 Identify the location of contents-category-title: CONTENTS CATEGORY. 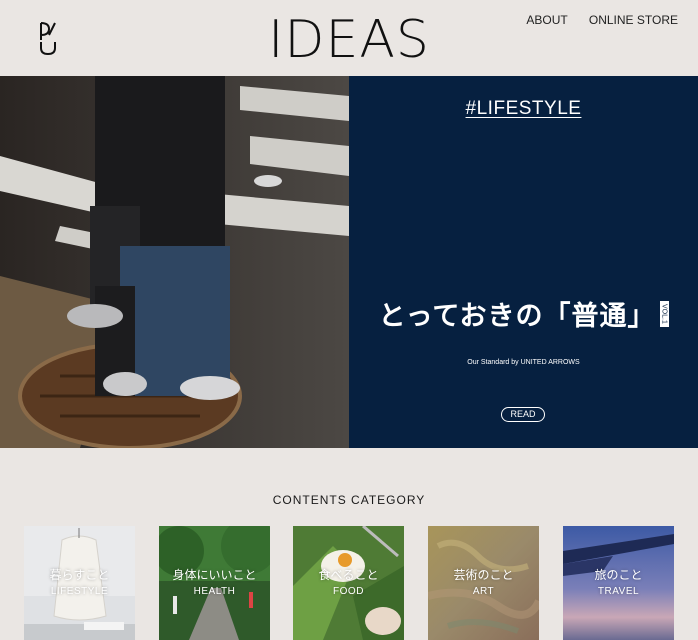
(349, 500).